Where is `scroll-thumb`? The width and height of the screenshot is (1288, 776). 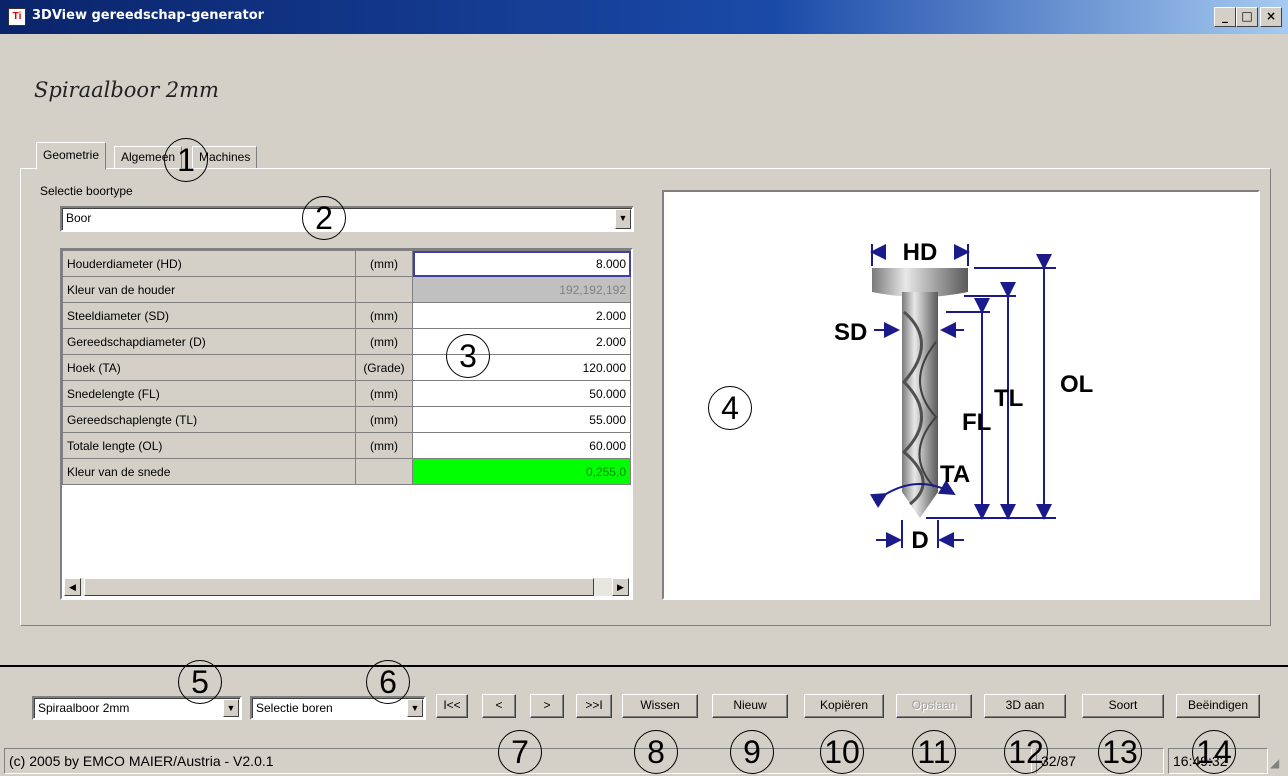
scroll-thumb is located at coordinates (339, 587).